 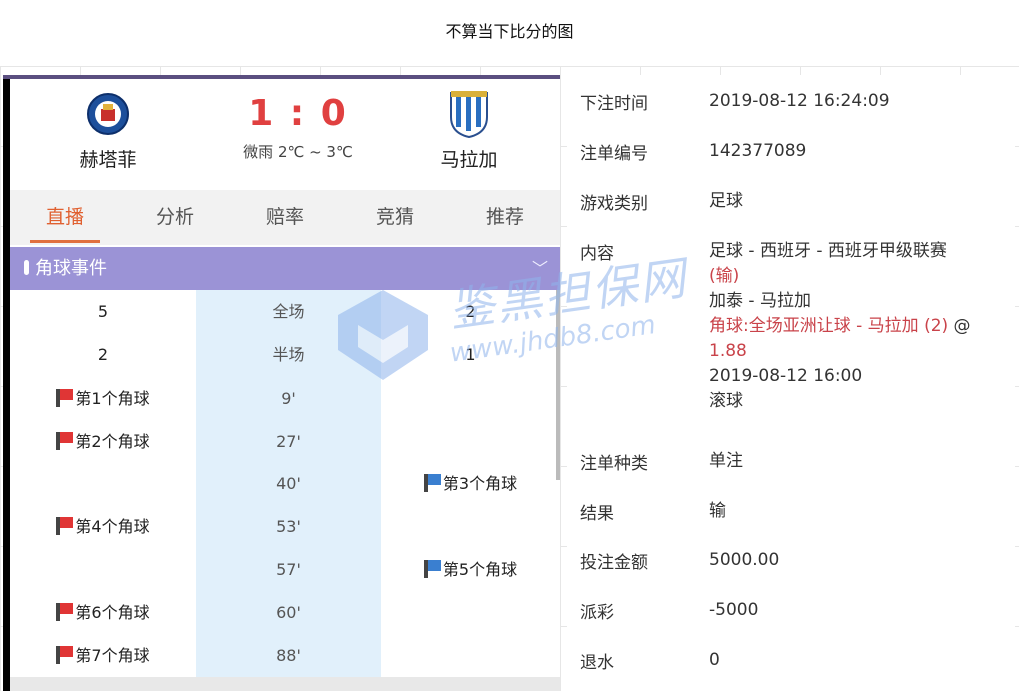 What do you see at coordinates (288, 526) in the screenshot?
I see `event-minute: 53'` at bounding box center [288, 526].